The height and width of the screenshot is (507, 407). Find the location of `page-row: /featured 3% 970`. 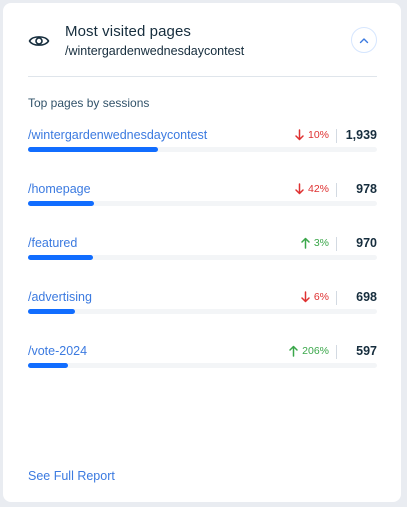

page-row: /featured 3% 970 is located at coordinates (202, 256).